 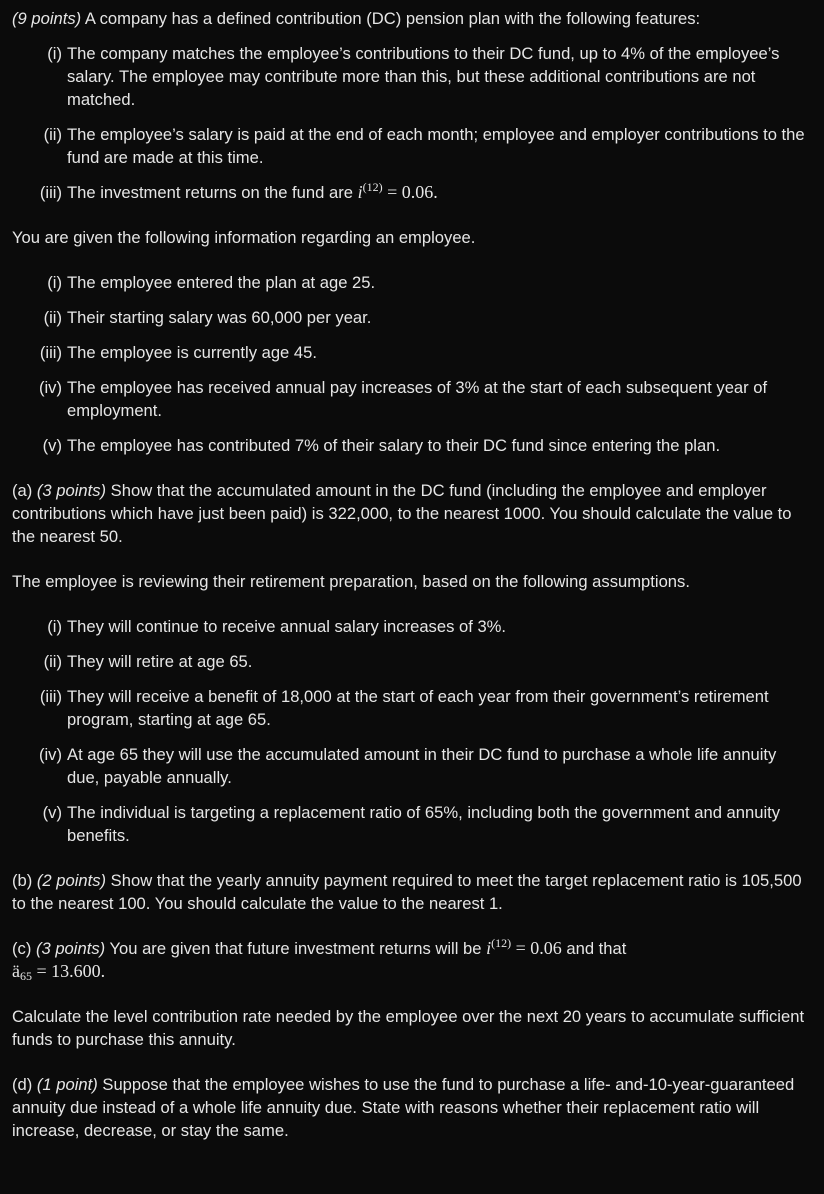 What do you see at coordinates (212, 192) in the screenshot?
I see `item-text: The investment returns on the fund are` at bounding box center [212, 192].